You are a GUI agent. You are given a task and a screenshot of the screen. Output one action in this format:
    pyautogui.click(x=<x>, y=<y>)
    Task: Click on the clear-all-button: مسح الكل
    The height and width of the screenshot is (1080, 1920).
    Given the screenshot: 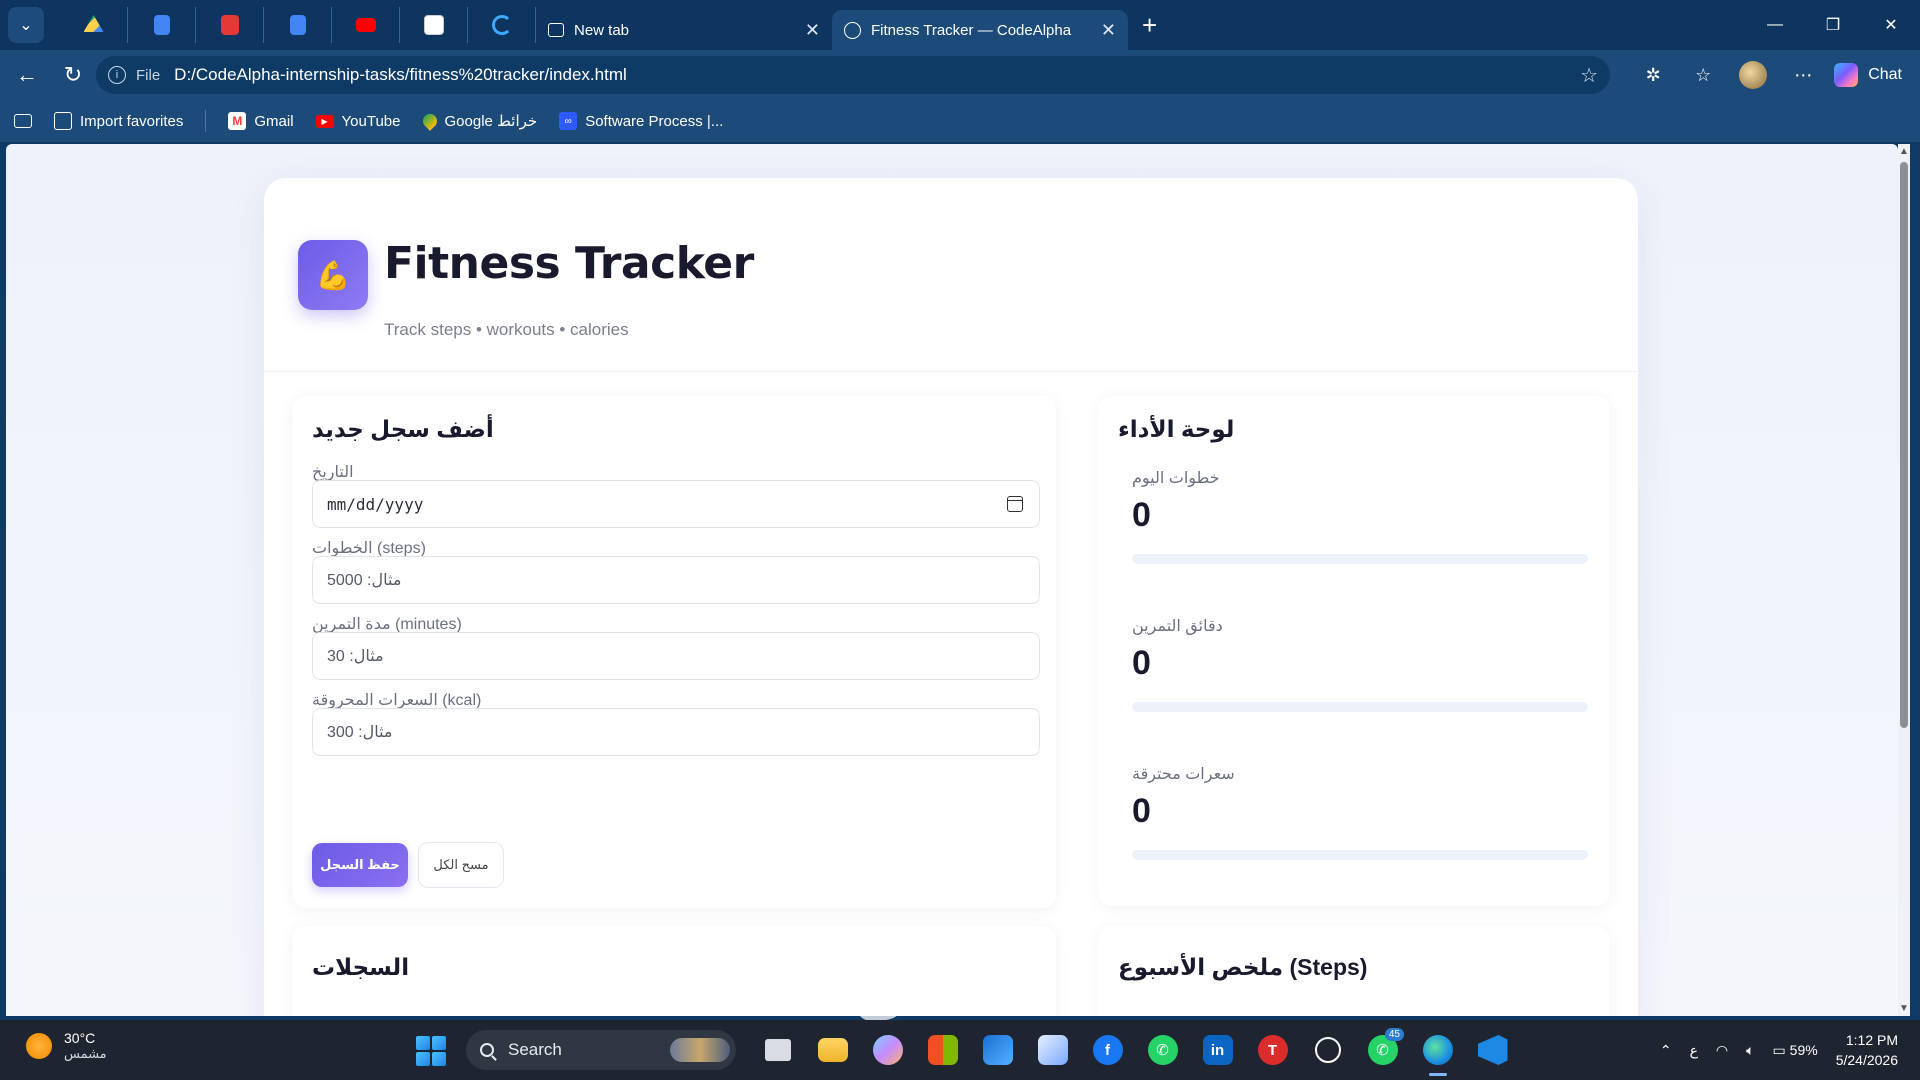 What is the action you would take?
    pyautogui.click(x=461, y=865)
    